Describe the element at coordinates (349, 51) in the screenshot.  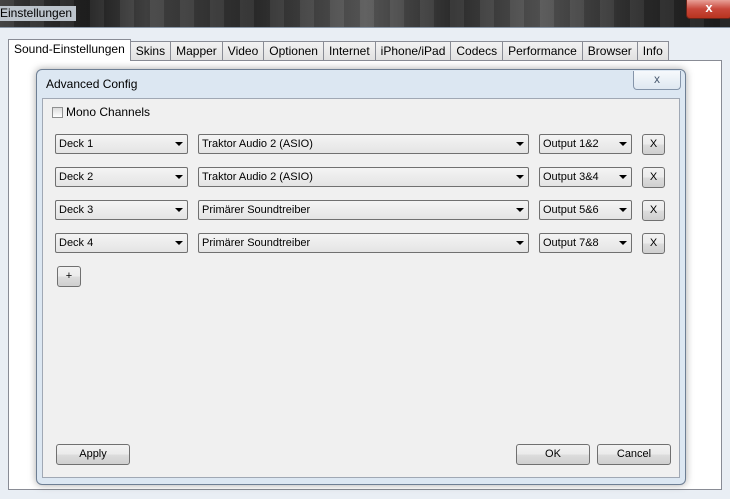
I see `tab-internet: Internet` at that location.